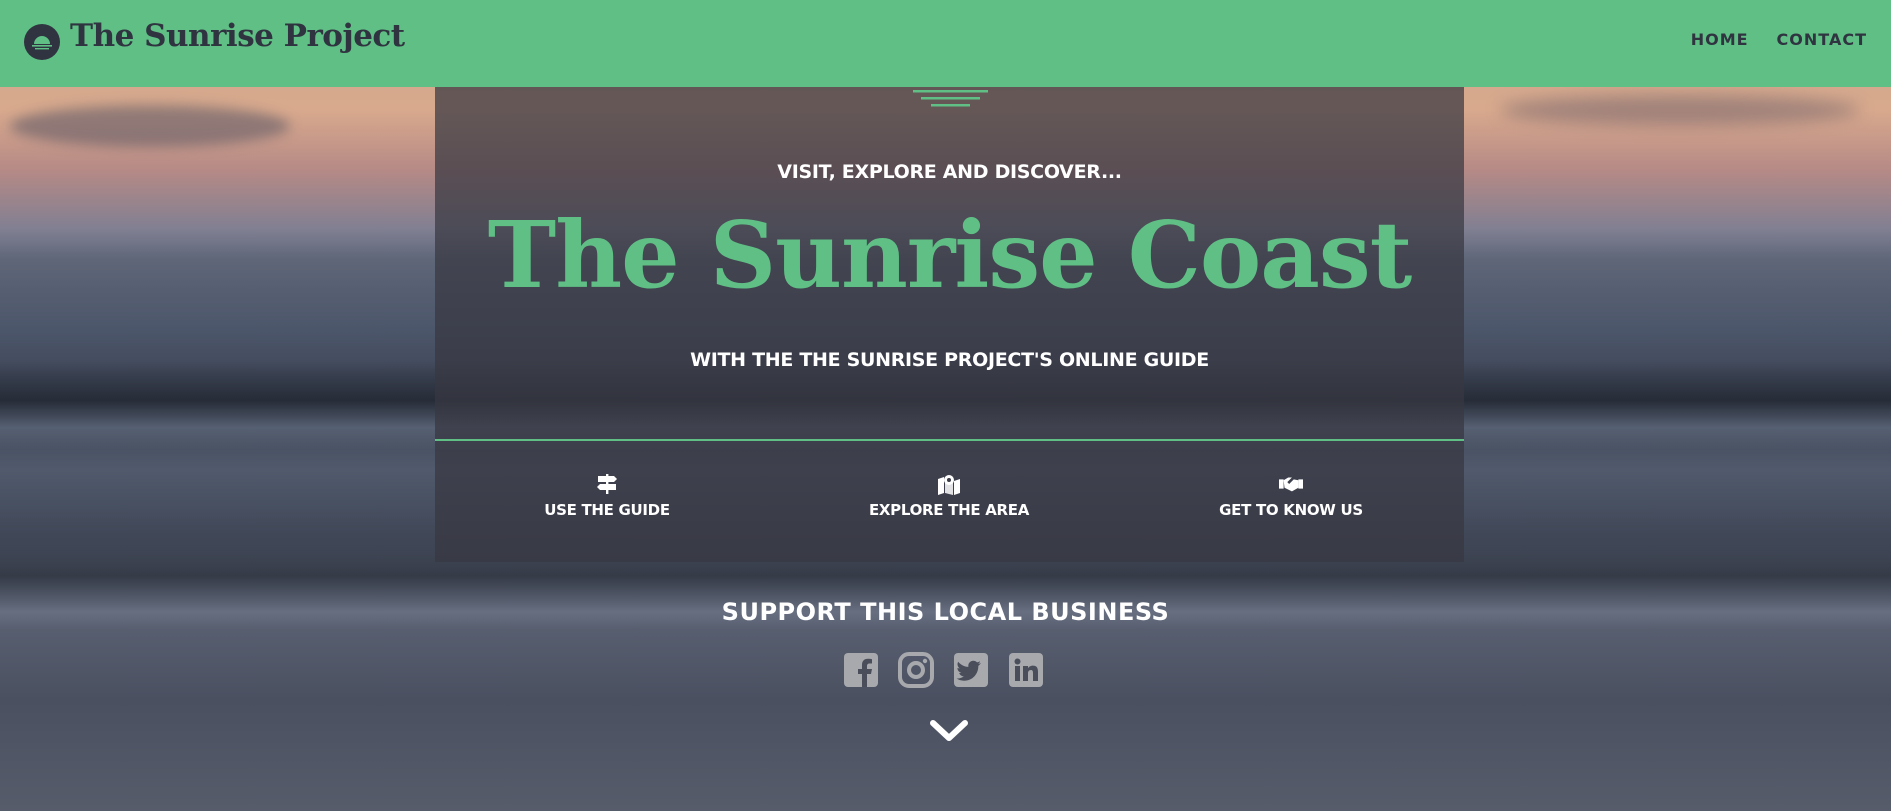  What do you see at coordinates (42, 42) in the screenshot?
I see `sunrise-logo-icon` at bounding box center [42, 42].